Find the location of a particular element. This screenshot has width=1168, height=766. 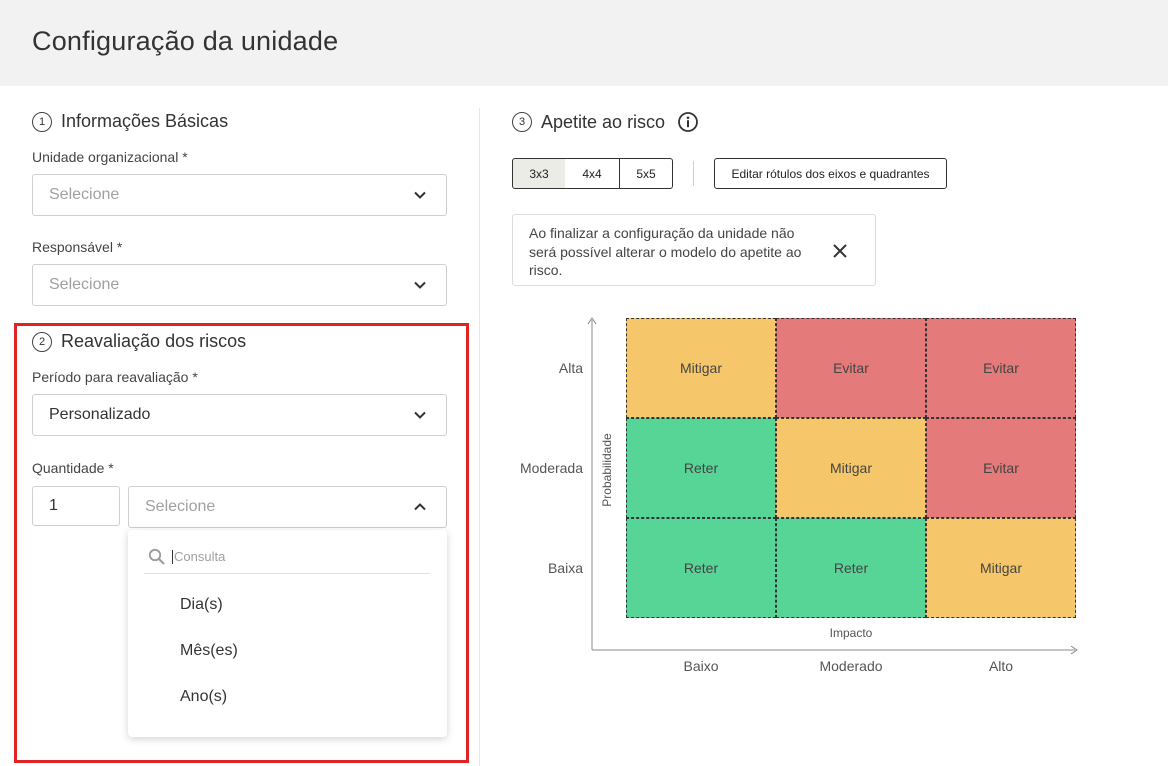

x-level-low: Baixo is located at coordinates (701, 666).